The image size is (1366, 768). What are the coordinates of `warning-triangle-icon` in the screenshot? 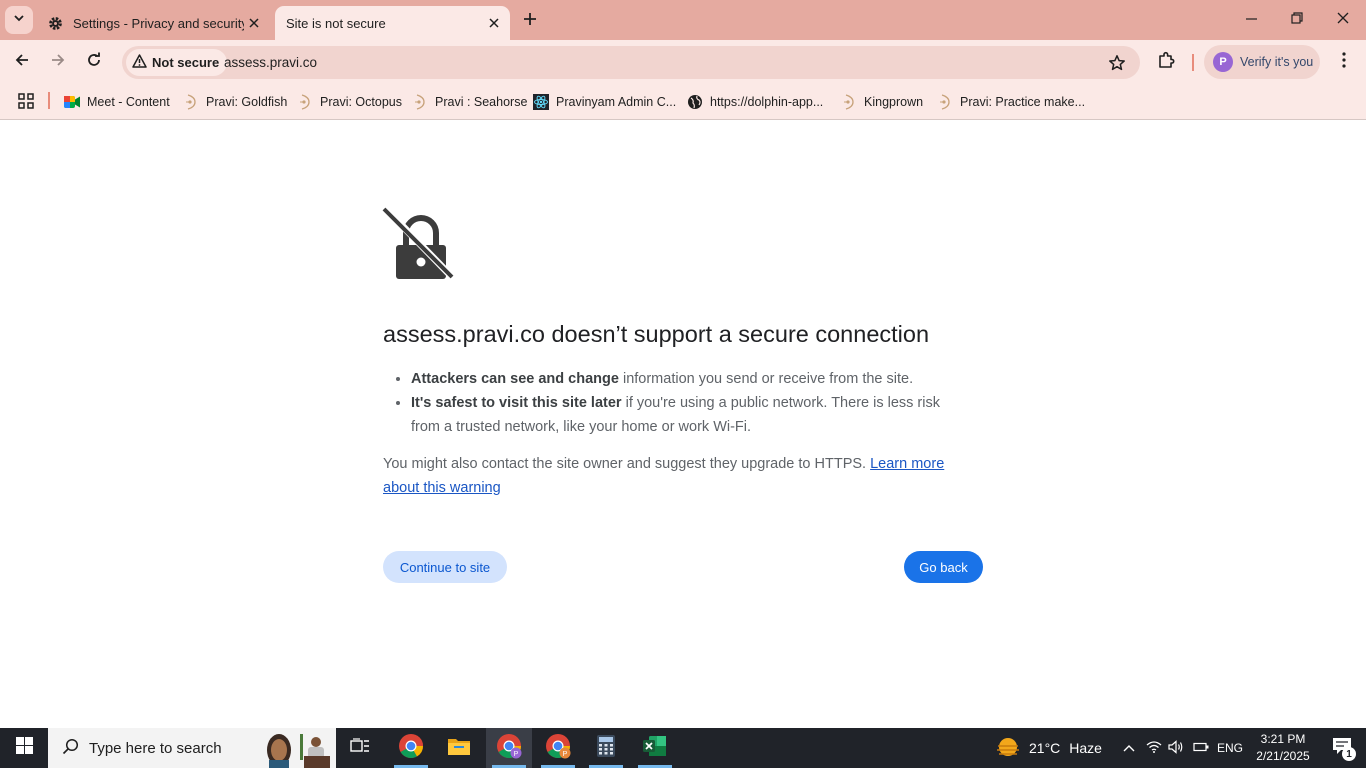 It's located at (142, 62).